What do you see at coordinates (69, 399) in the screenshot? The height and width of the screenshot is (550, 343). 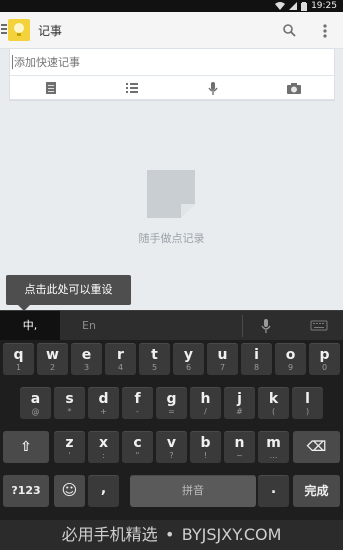 I see `key-label: s` at bounding box center [69, 399].